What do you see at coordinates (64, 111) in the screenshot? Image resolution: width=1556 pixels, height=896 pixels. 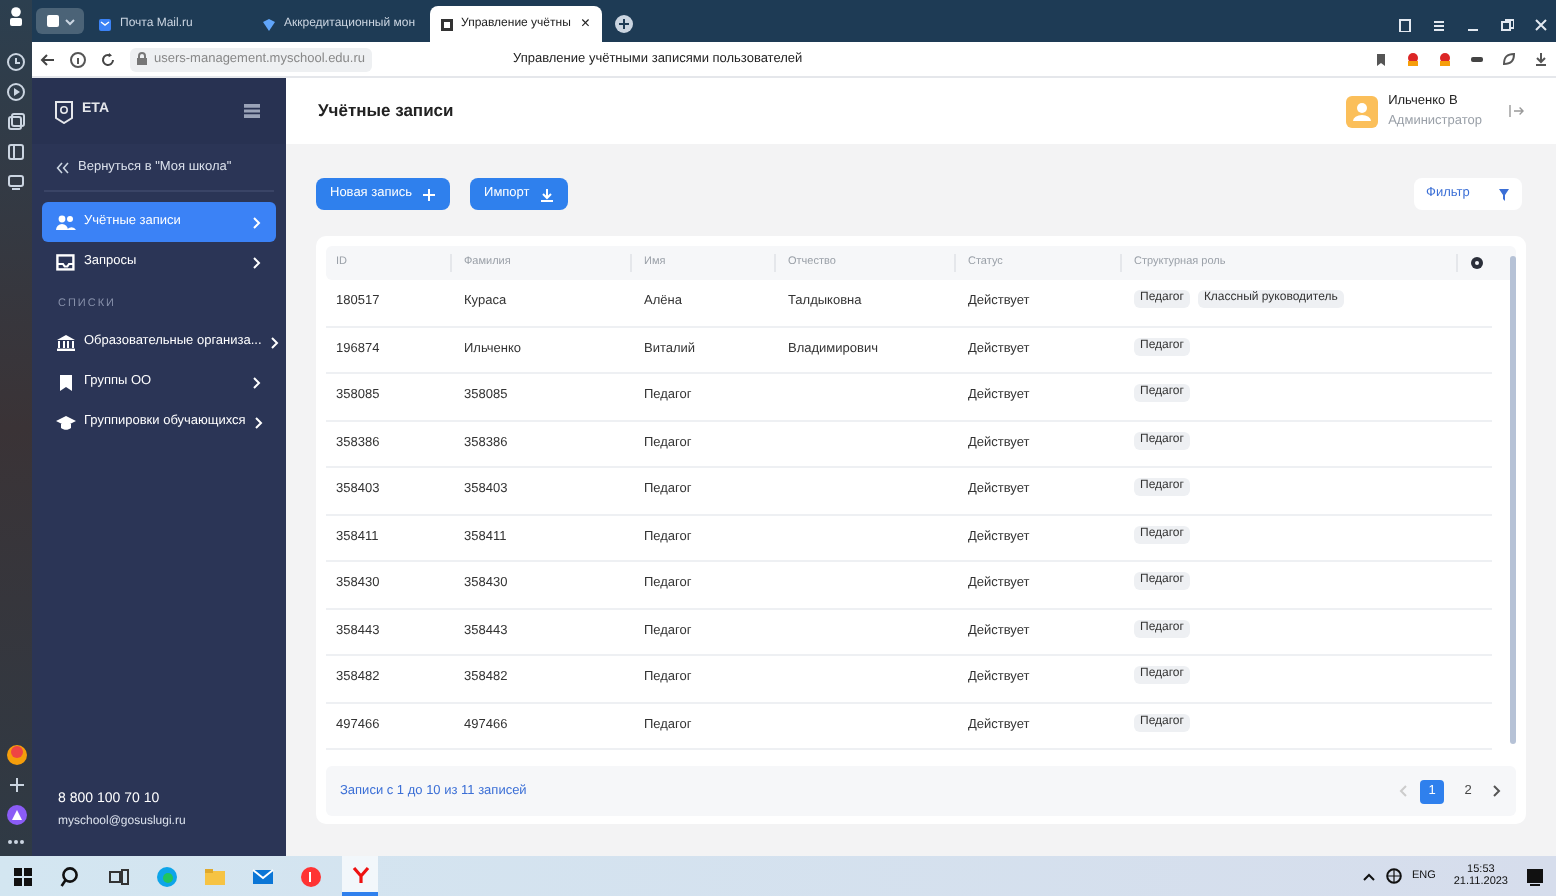 I see `logo-icon` at bounding box center [64, 111].